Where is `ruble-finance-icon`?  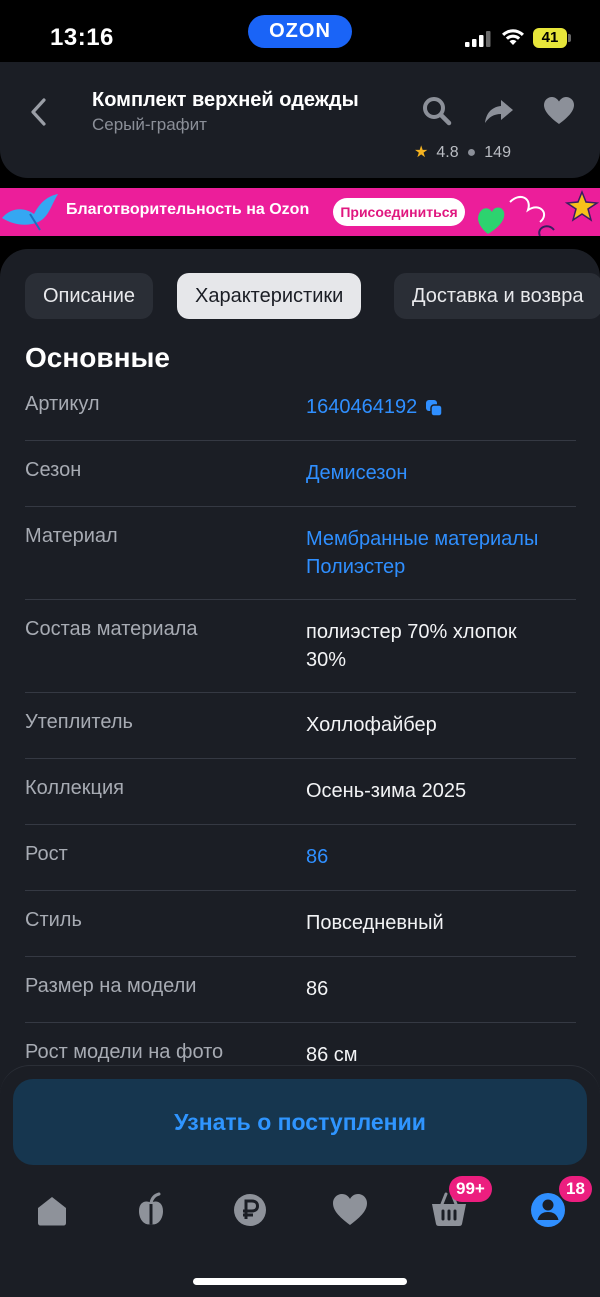
ruble-finance-icon is located at coordinates (250, 1210).